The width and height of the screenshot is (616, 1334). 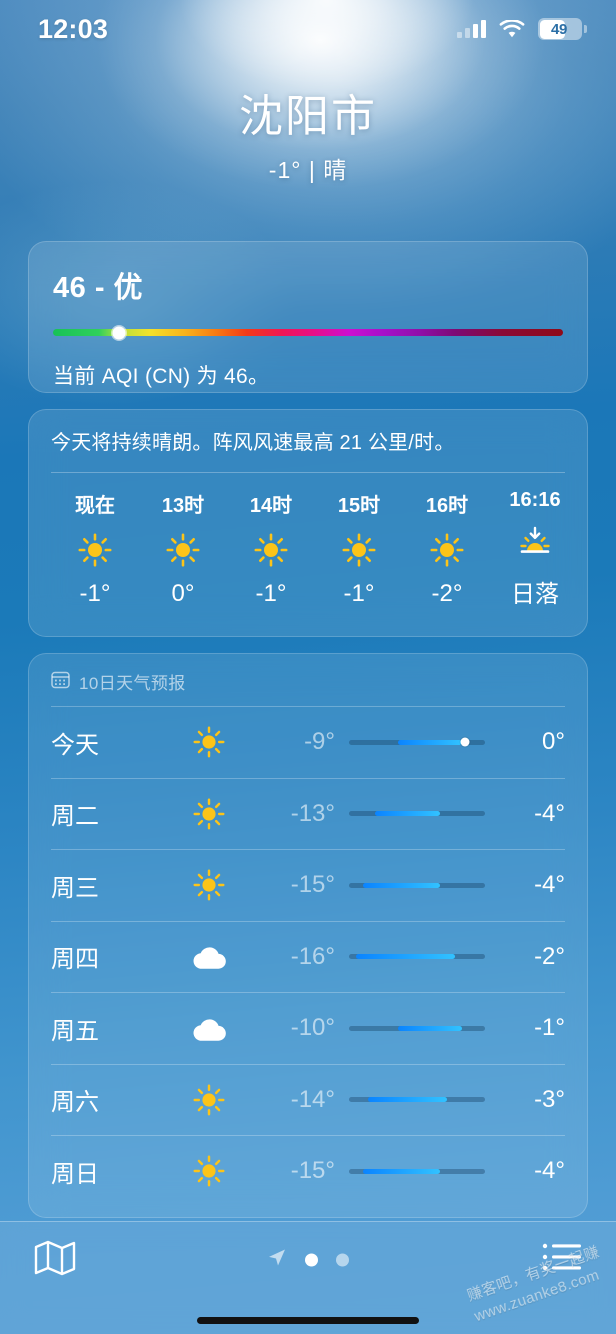 What do you see at coordinates (559, 29) in the screenshot?
I see `battery-level: 49` at bounding box center [559, 29].